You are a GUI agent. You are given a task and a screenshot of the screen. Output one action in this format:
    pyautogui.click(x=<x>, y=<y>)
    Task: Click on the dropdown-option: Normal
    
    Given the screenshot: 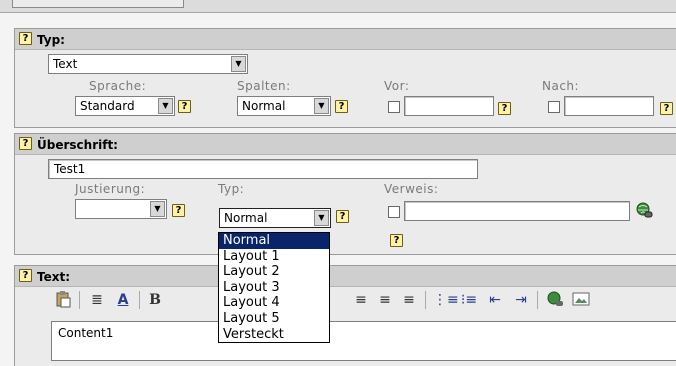 What is the action you would take?
    pyautogui.click(x=274, y=241)
    